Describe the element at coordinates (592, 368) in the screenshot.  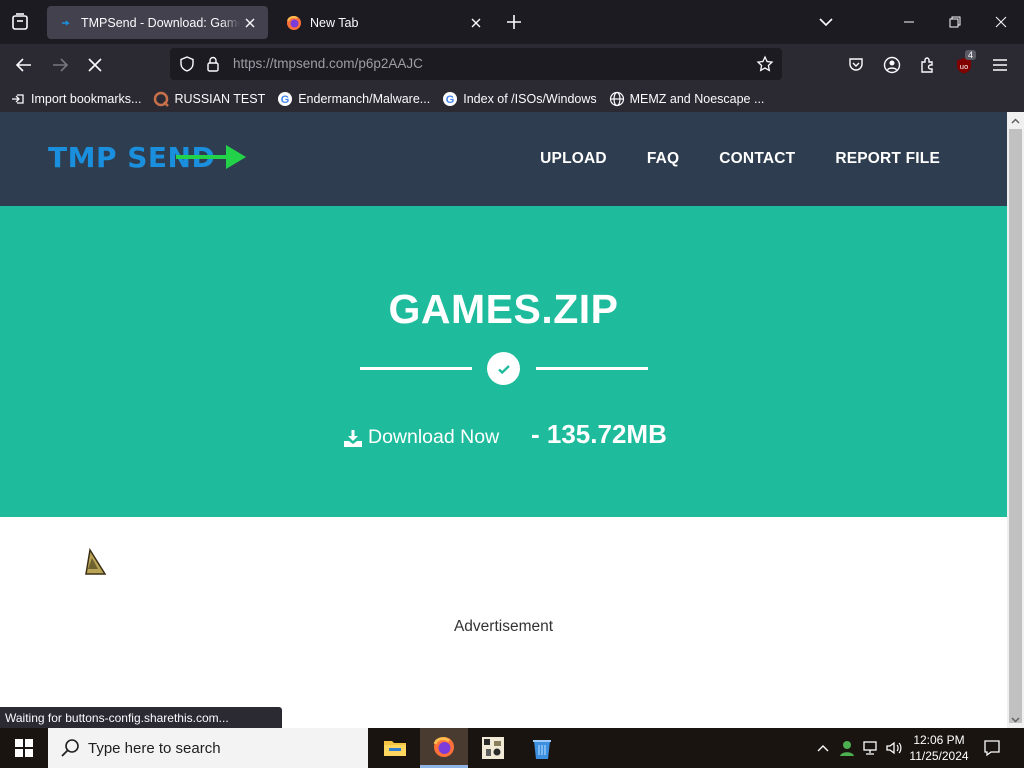
I see `divider-right` at that location.